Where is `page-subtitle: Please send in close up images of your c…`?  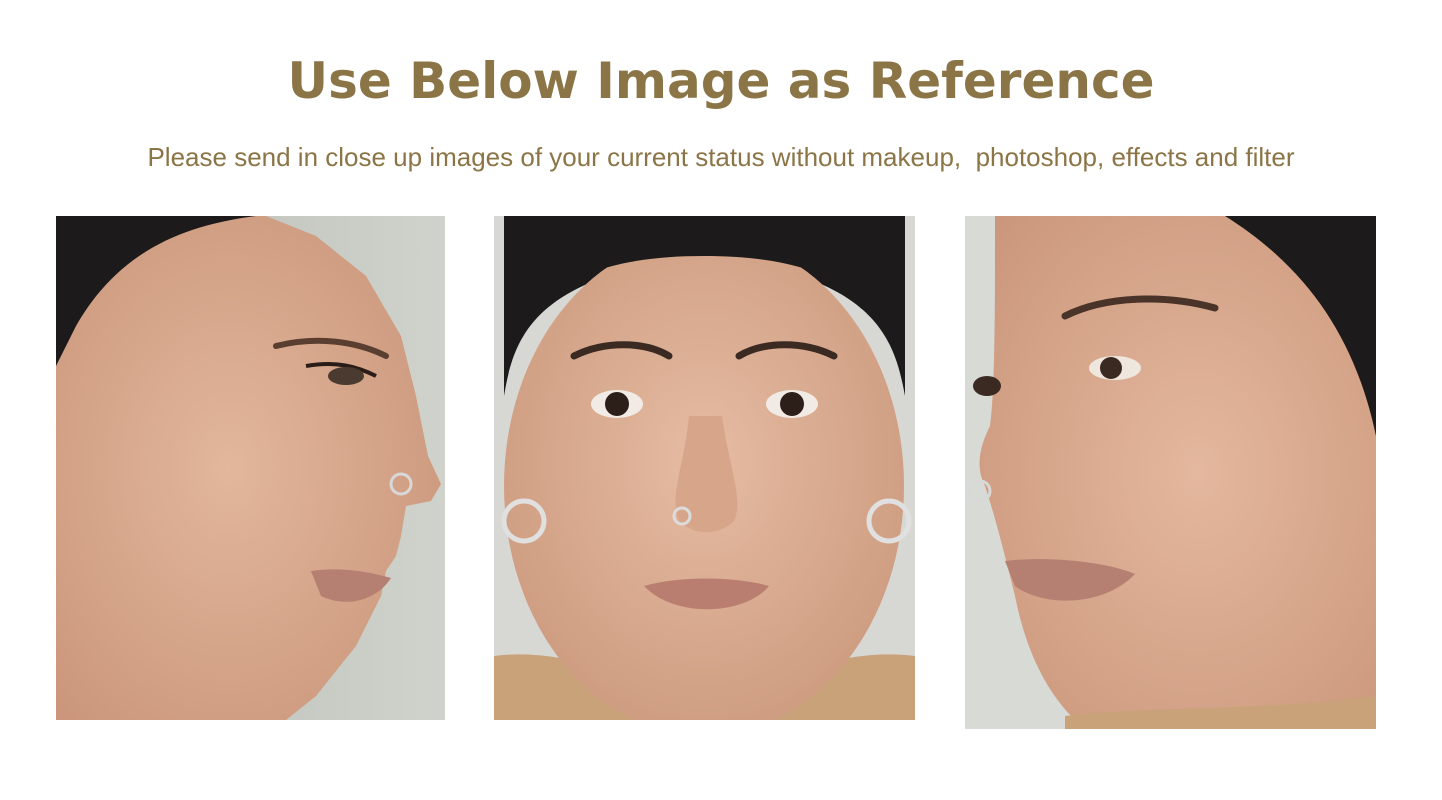 page-subtitle: Please send in close up images of your c… is located at coordinates (721, 157).